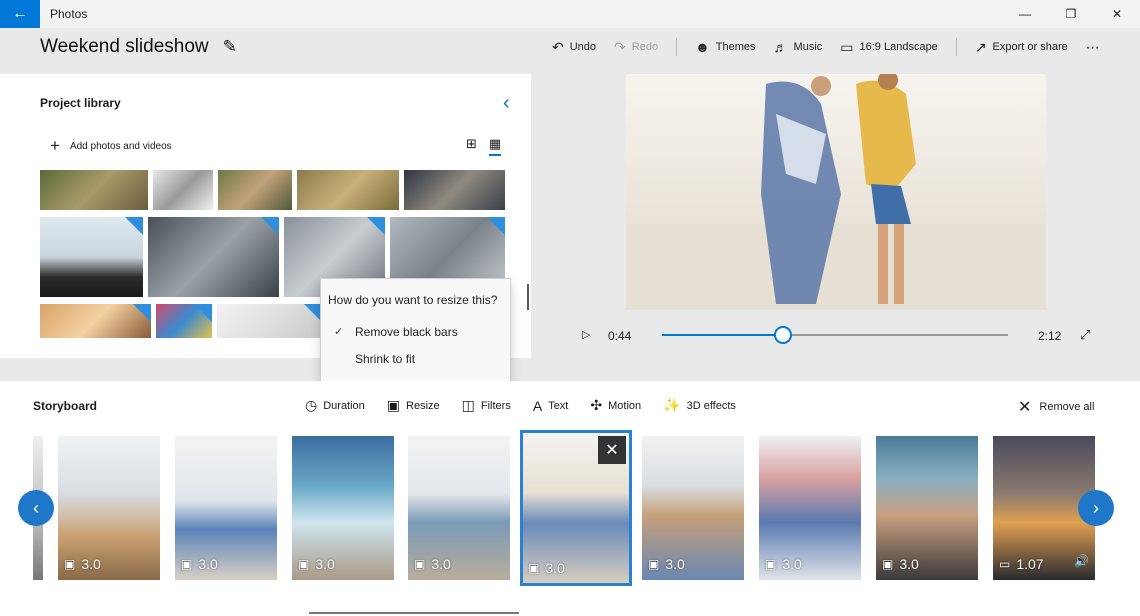 Image resolution: width=1140 pixels, height=616 pixels. What do you see at coordinates (65, 406) in the screenshot?
I see `storyboard-title: Storyboard` at bounding box center [65, 406].